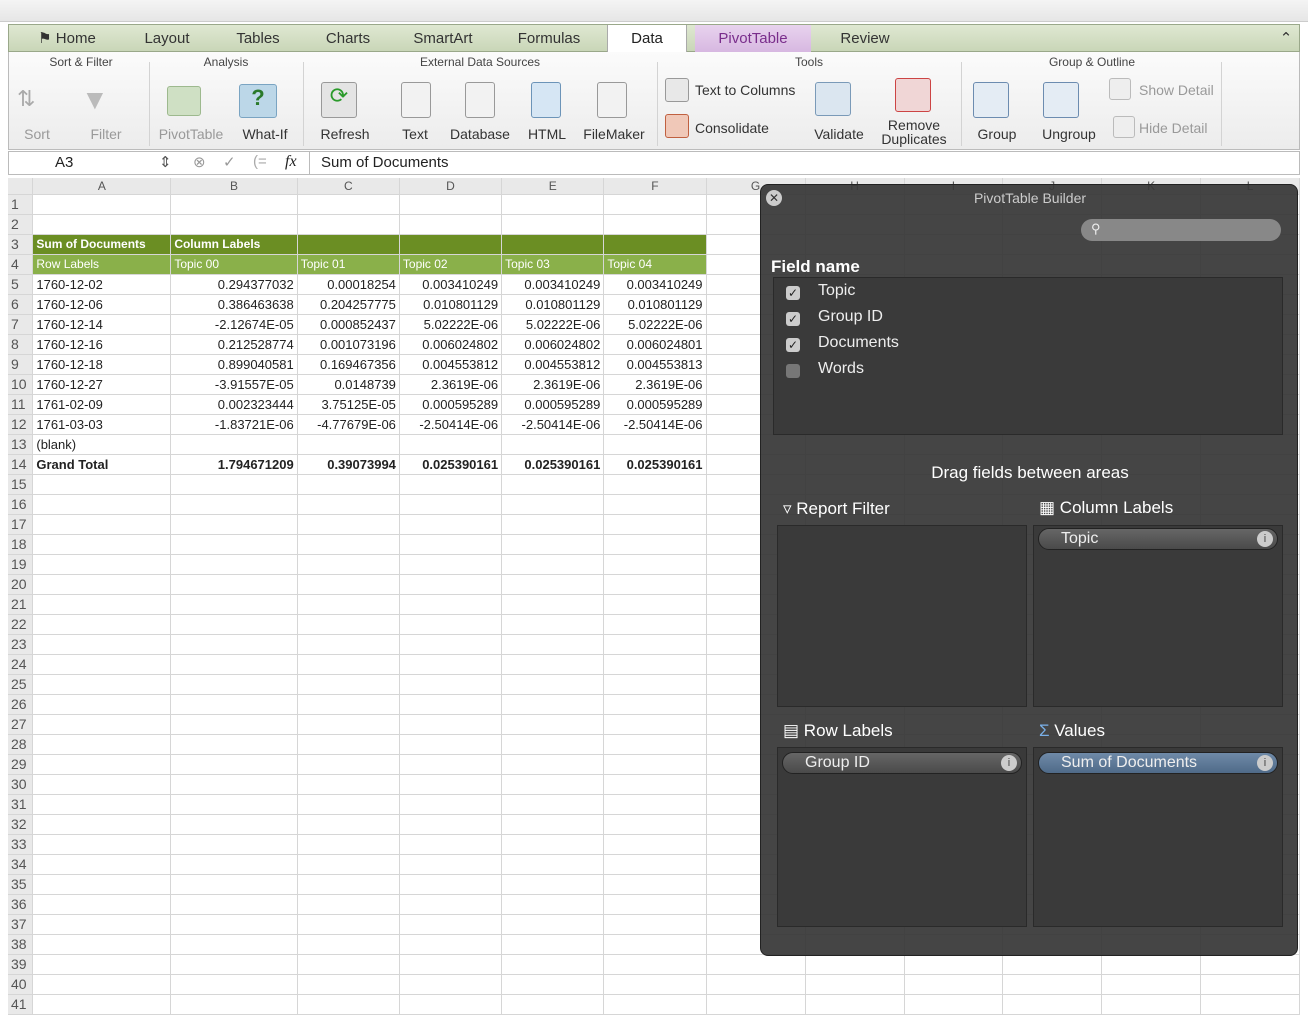  What do you see at coordinates (1181, 230) in the screenshot?
I see `field-search-input: ⚲` at bounding box center [1181, 230].